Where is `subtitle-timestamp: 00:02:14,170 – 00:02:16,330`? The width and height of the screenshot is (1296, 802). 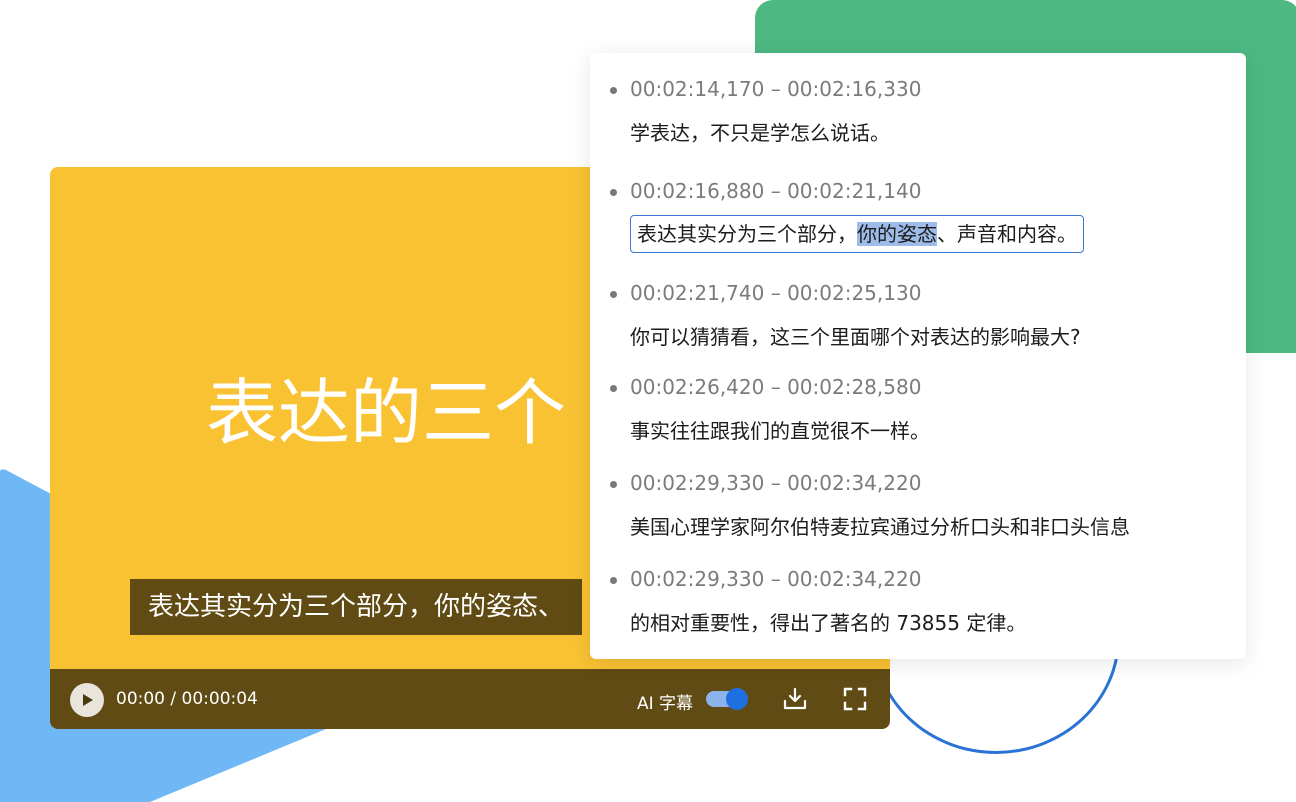 subtitle-timestamp: 00:02:14,170 – 00:02:16,330 is located at coordinates (776, 89).